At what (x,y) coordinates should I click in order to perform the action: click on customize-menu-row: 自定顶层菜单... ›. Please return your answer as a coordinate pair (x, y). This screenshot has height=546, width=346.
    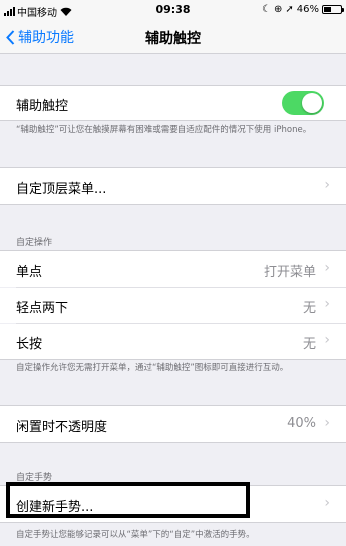
    Looking at the image, I should click on (173, 186).